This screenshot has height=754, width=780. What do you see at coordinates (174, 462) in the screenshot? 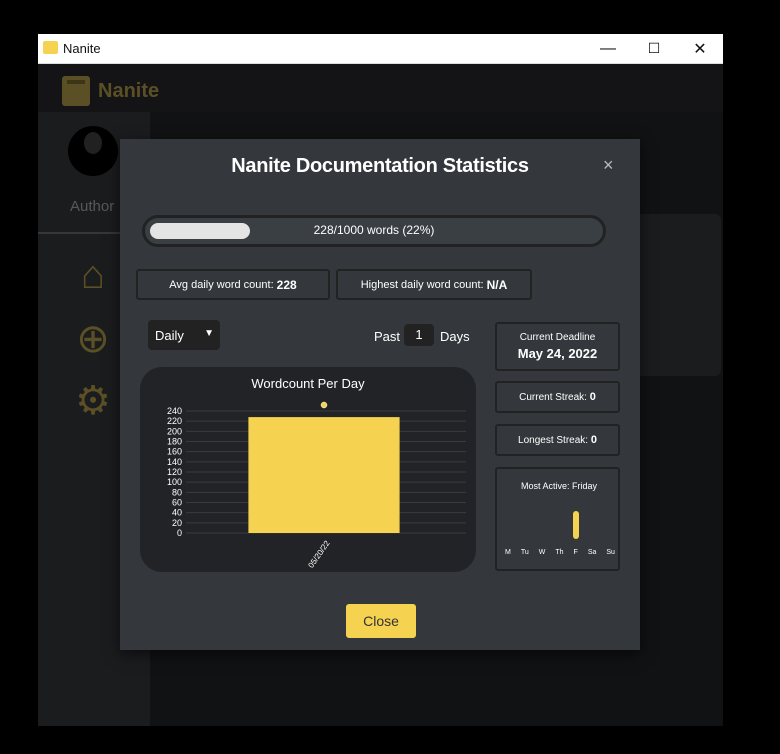
I see `y-tick-label: 140` at bounding box center [174, 462].